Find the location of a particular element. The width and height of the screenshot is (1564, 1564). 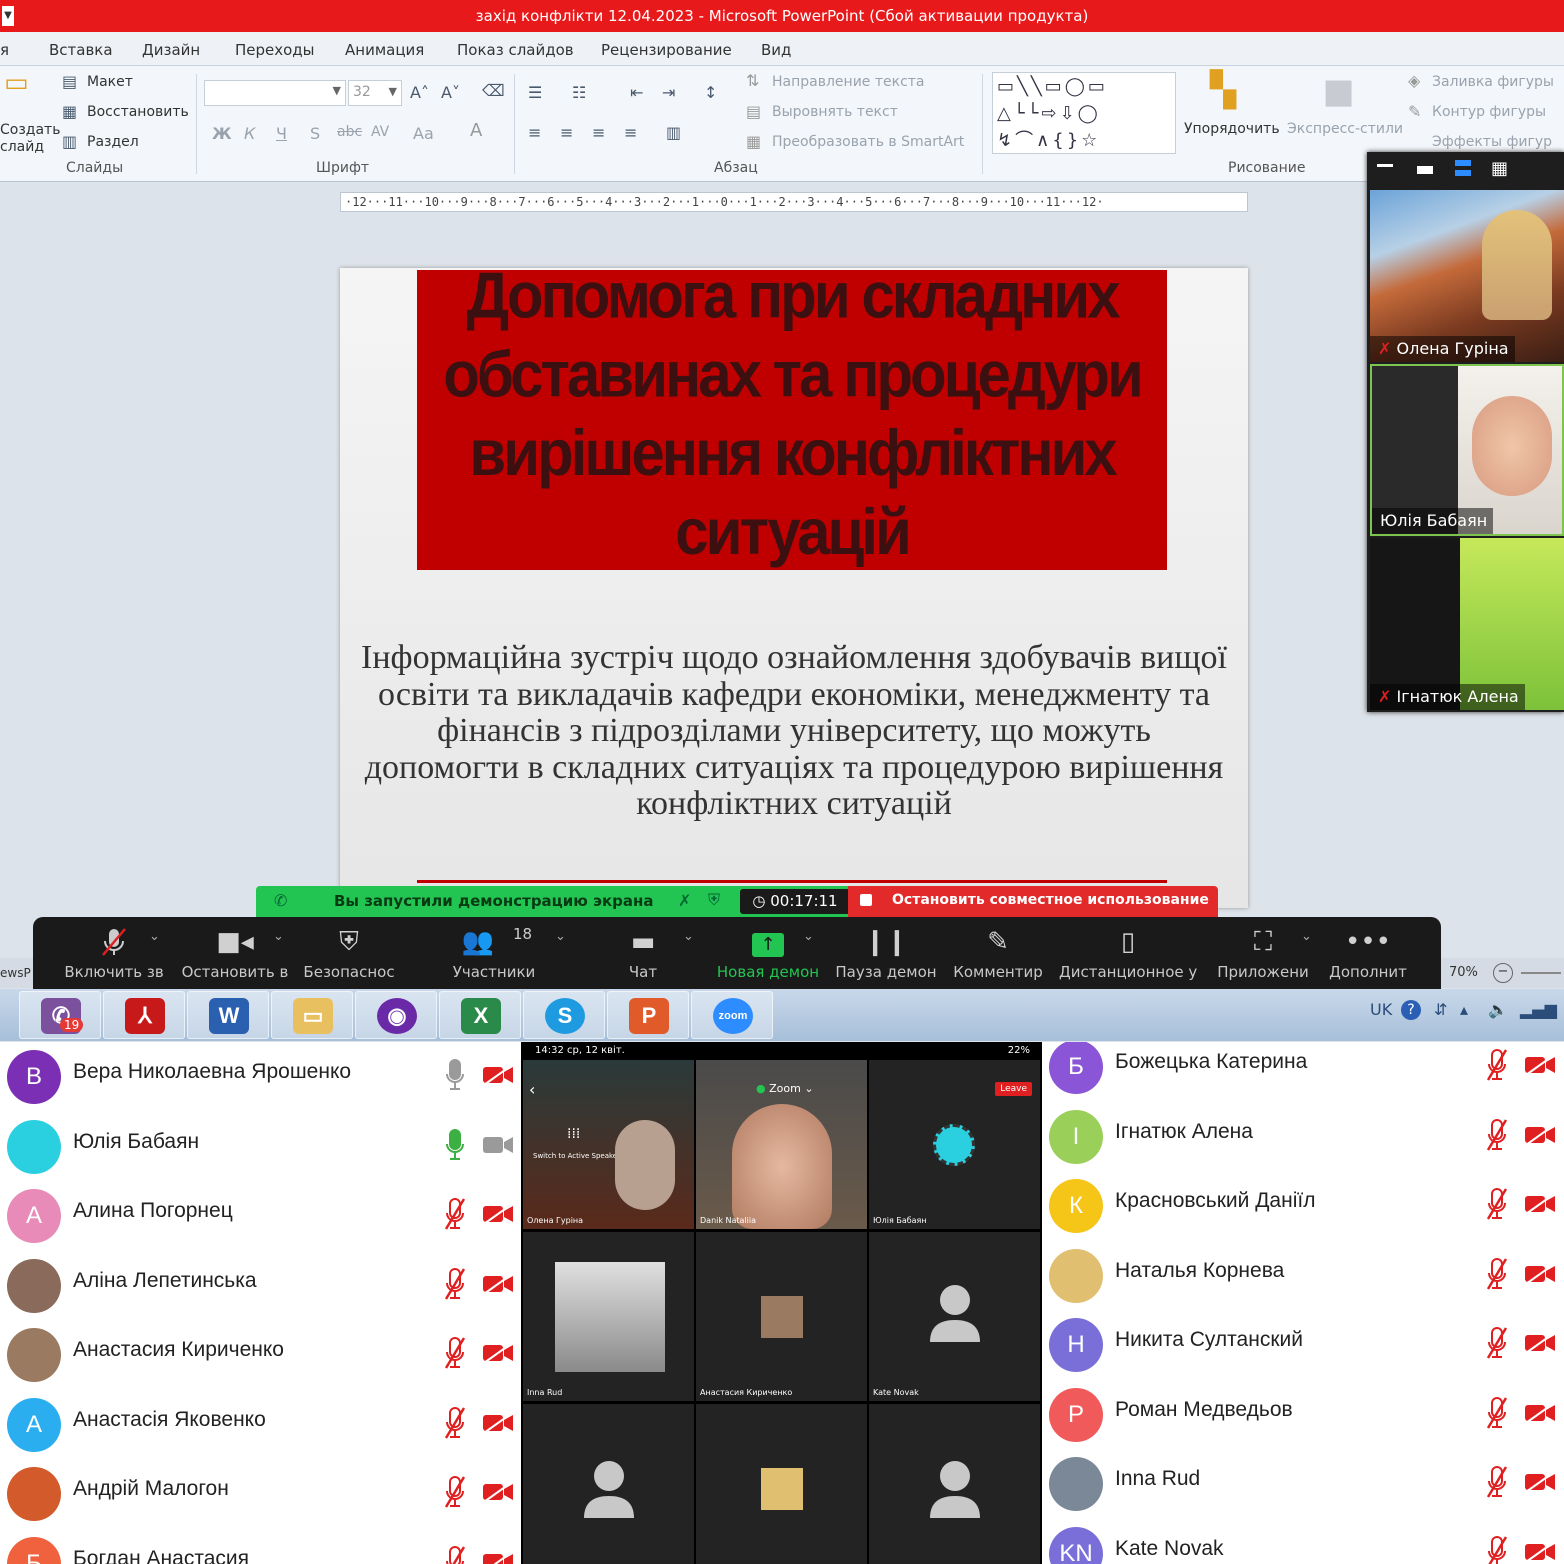

microphone-icon is located at coordinates (455, 1075).